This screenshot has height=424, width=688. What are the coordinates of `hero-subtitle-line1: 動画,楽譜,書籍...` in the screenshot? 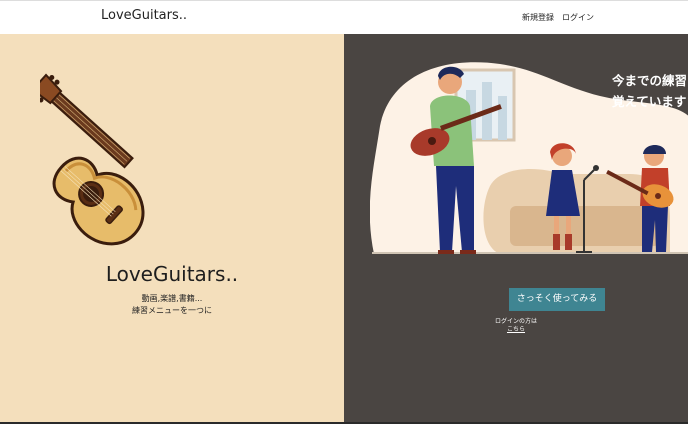 It's located at (172, 298).